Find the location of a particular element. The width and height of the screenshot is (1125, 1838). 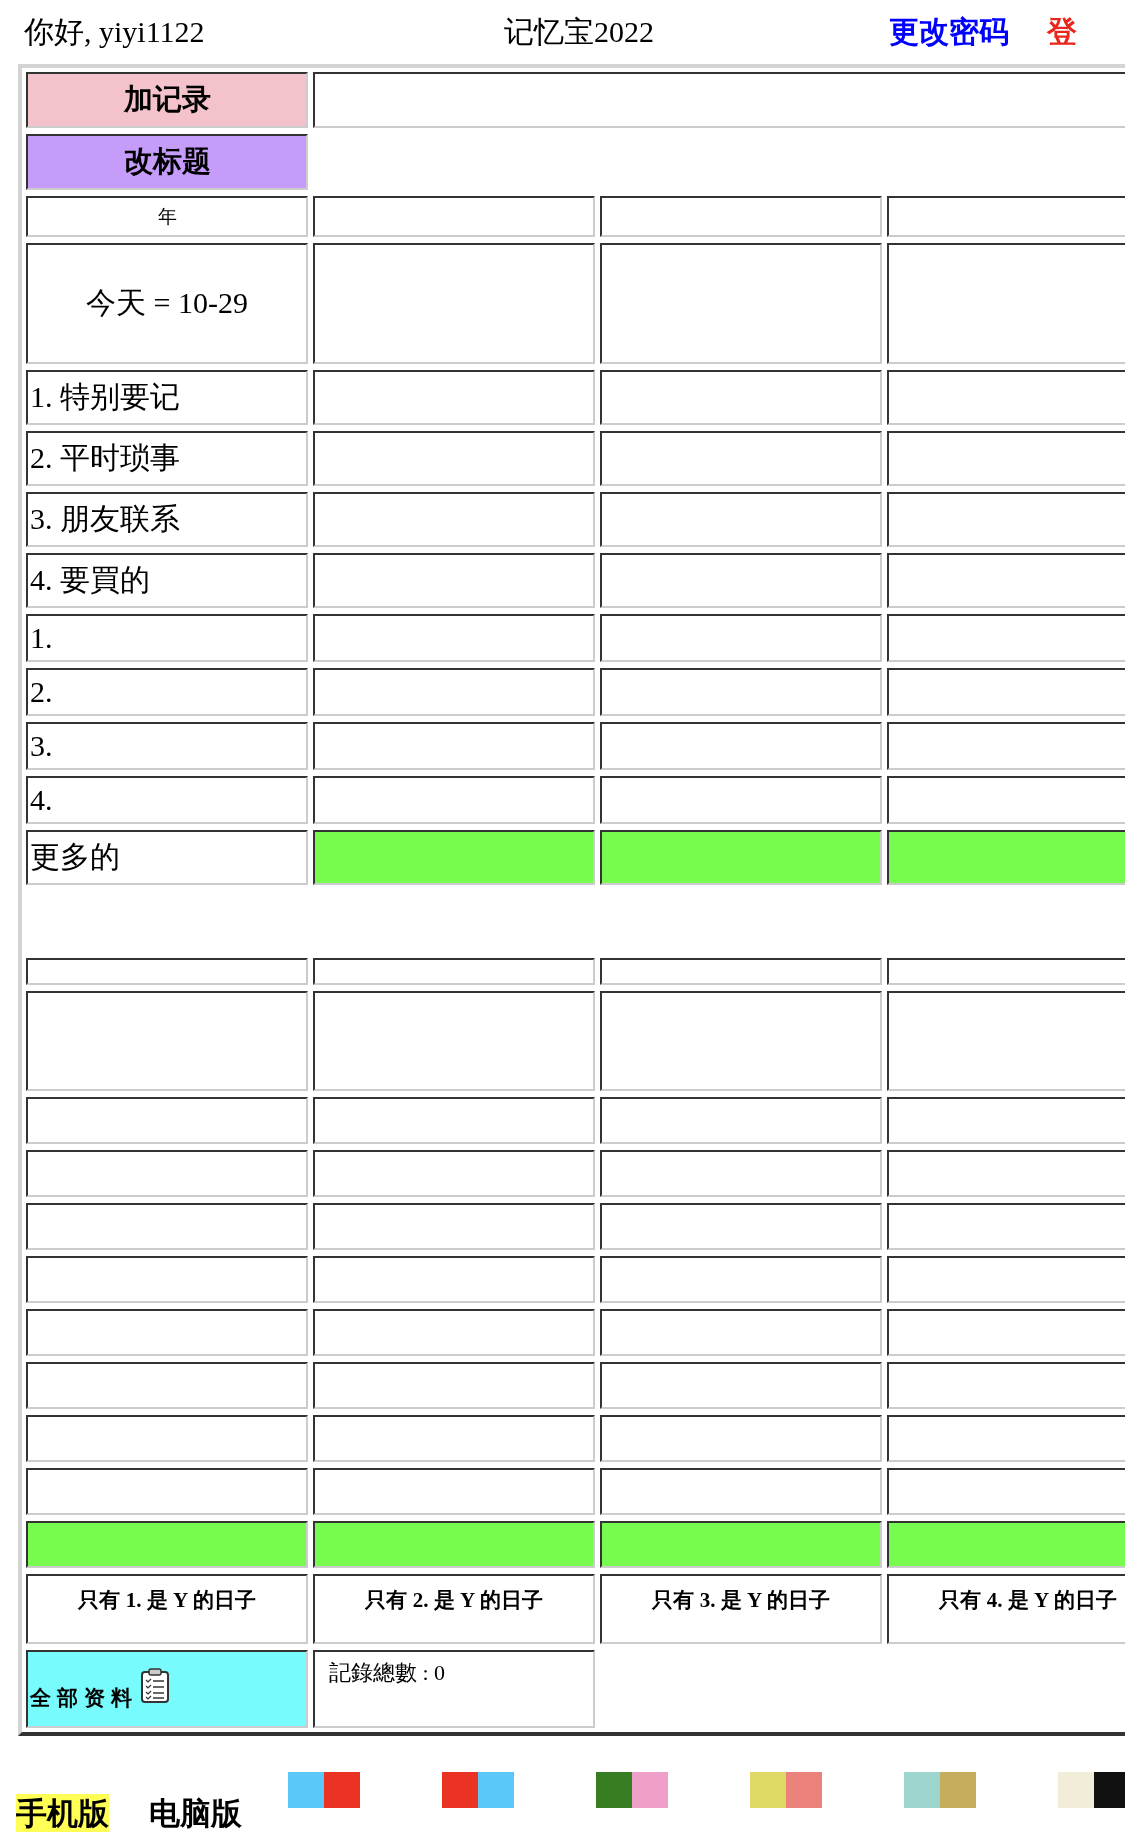

change-password-link: 更改密码 is located at coordinates (949, 32).